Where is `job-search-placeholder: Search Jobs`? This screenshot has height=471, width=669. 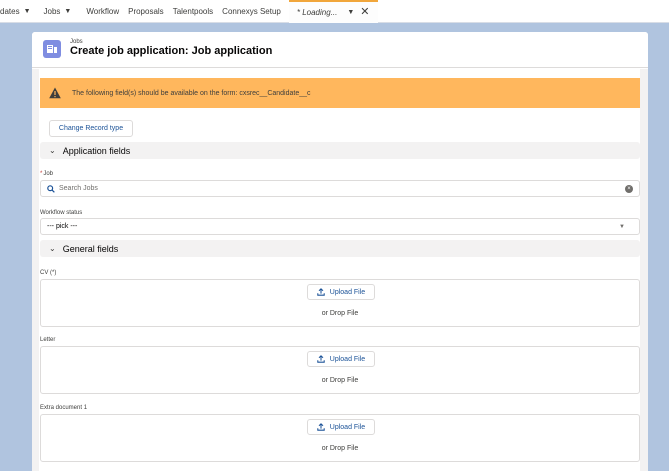 job-search-placeholder: Search Jobs is located at coordinates (78, 188).